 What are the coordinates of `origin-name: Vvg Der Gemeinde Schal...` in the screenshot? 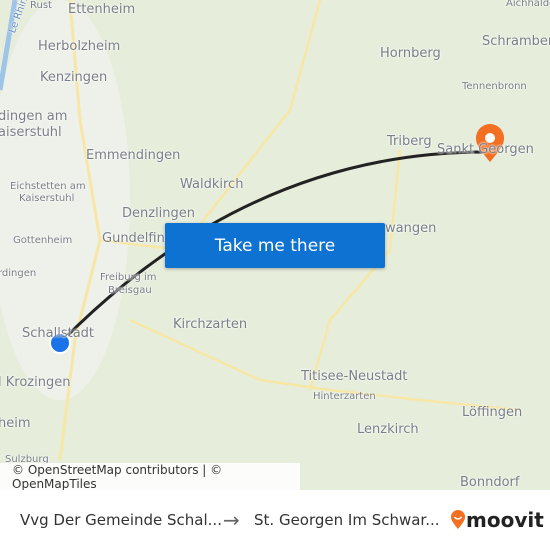 It's located at (121, 520).